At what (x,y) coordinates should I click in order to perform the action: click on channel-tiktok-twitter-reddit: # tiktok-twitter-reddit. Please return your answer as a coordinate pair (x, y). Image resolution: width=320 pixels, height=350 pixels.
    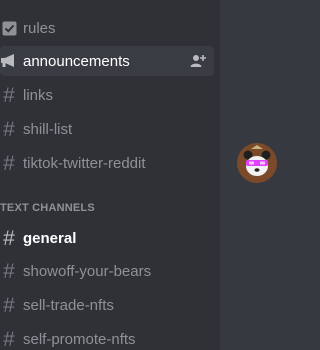
    Looking at the image, I should click on (107, 163).